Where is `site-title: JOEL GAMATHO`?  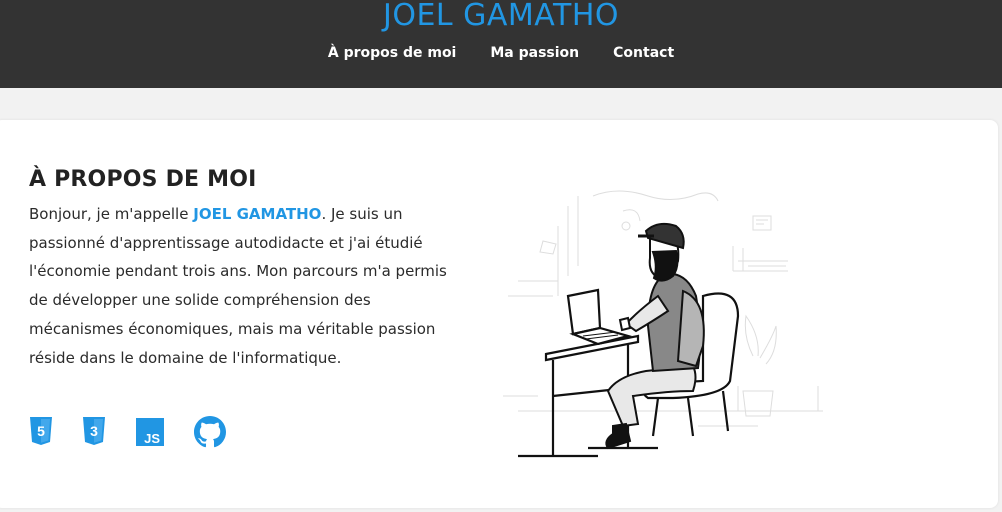 site-title: JOEL GAMATHO is located at coordinates (500, 16).